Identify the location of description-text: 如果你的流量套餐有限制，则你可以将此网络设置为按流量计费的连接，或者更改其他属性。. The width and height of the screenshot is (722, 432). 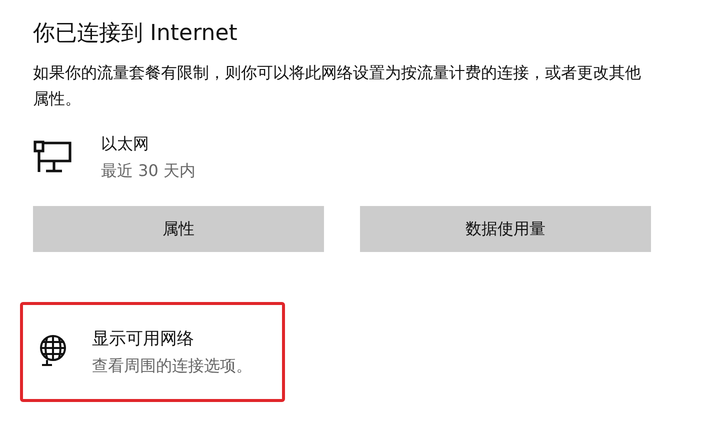
(337, 86).